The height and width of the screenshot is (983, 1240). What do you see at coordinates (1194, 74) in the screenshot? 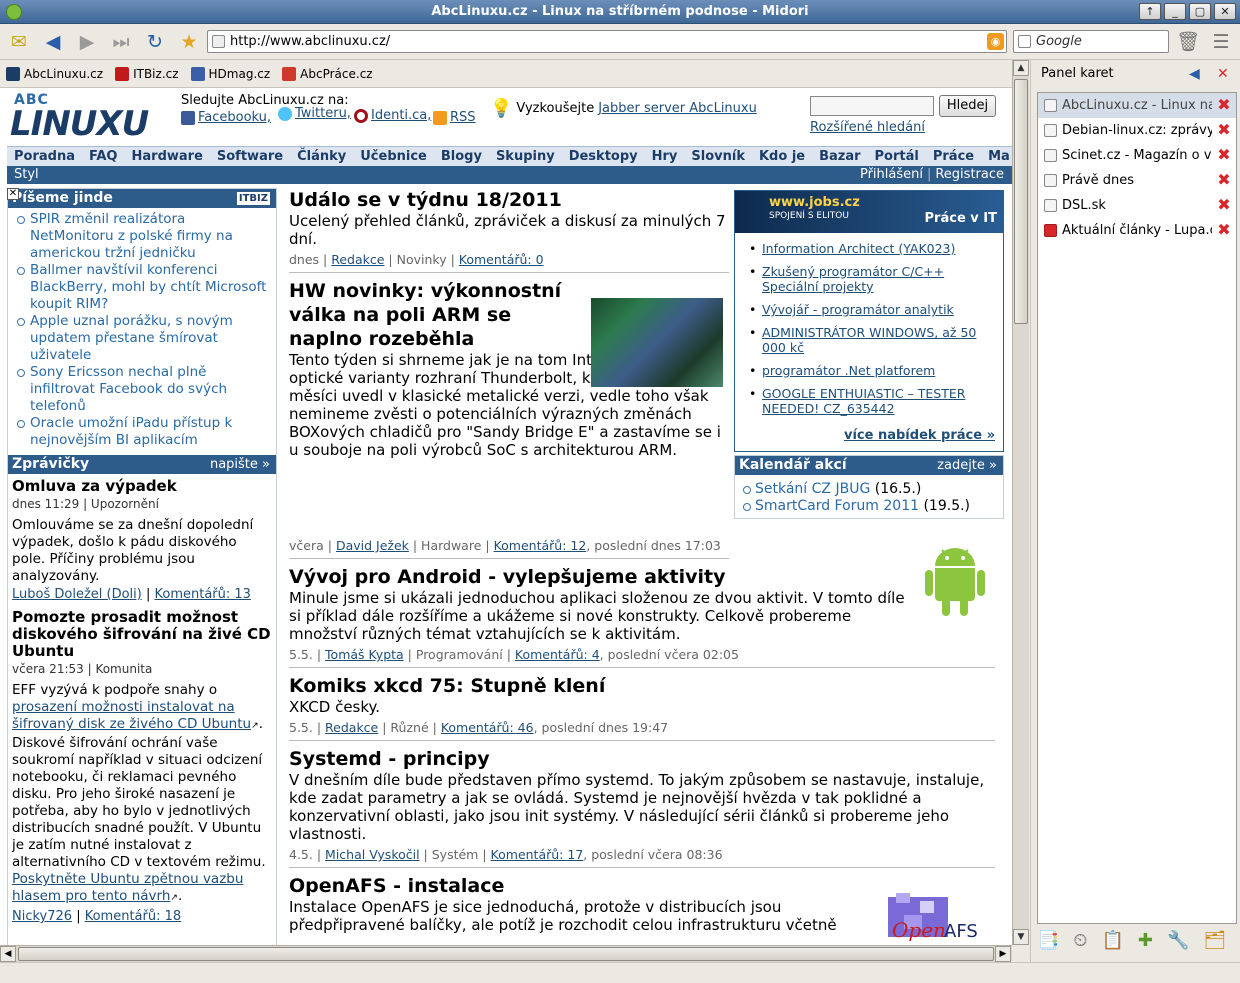
I see `panel-back-icon: ◀` at bounding box center [1194, 74].